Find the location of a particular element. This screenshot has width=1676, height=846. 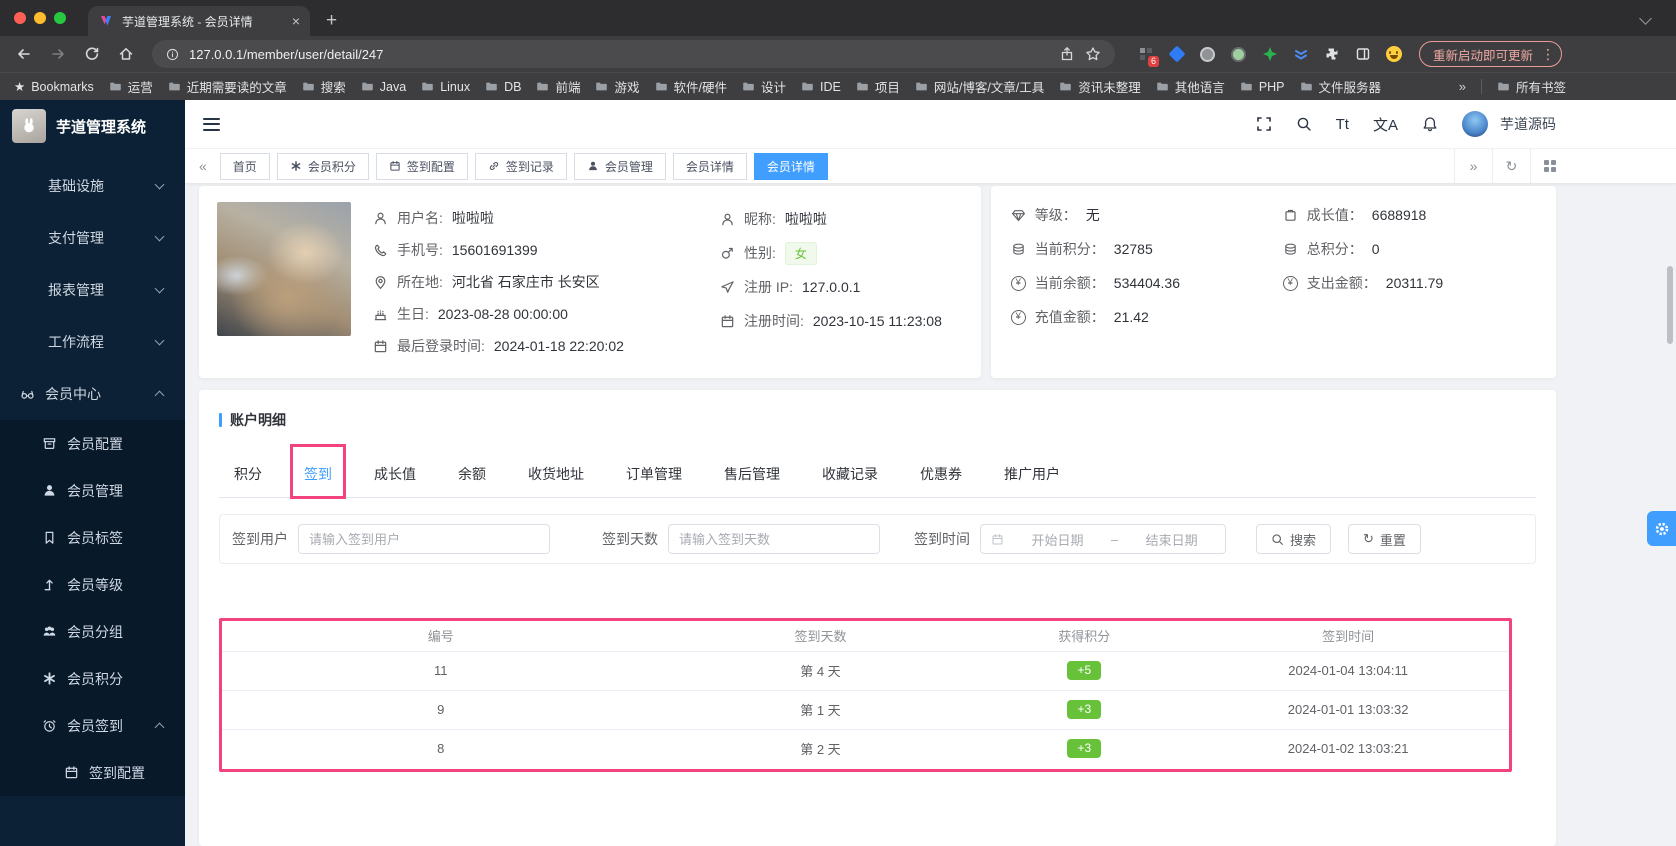

browser-tab: 芋道管理系统 - 会员详情 × is located at coordinates (199, 21).